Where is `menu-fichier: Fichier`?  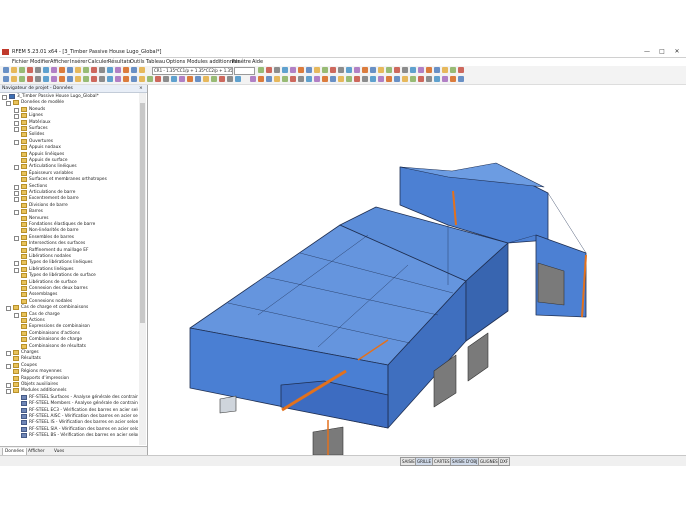 menu-fichier: Fichier is located at coordinates (20, 62).